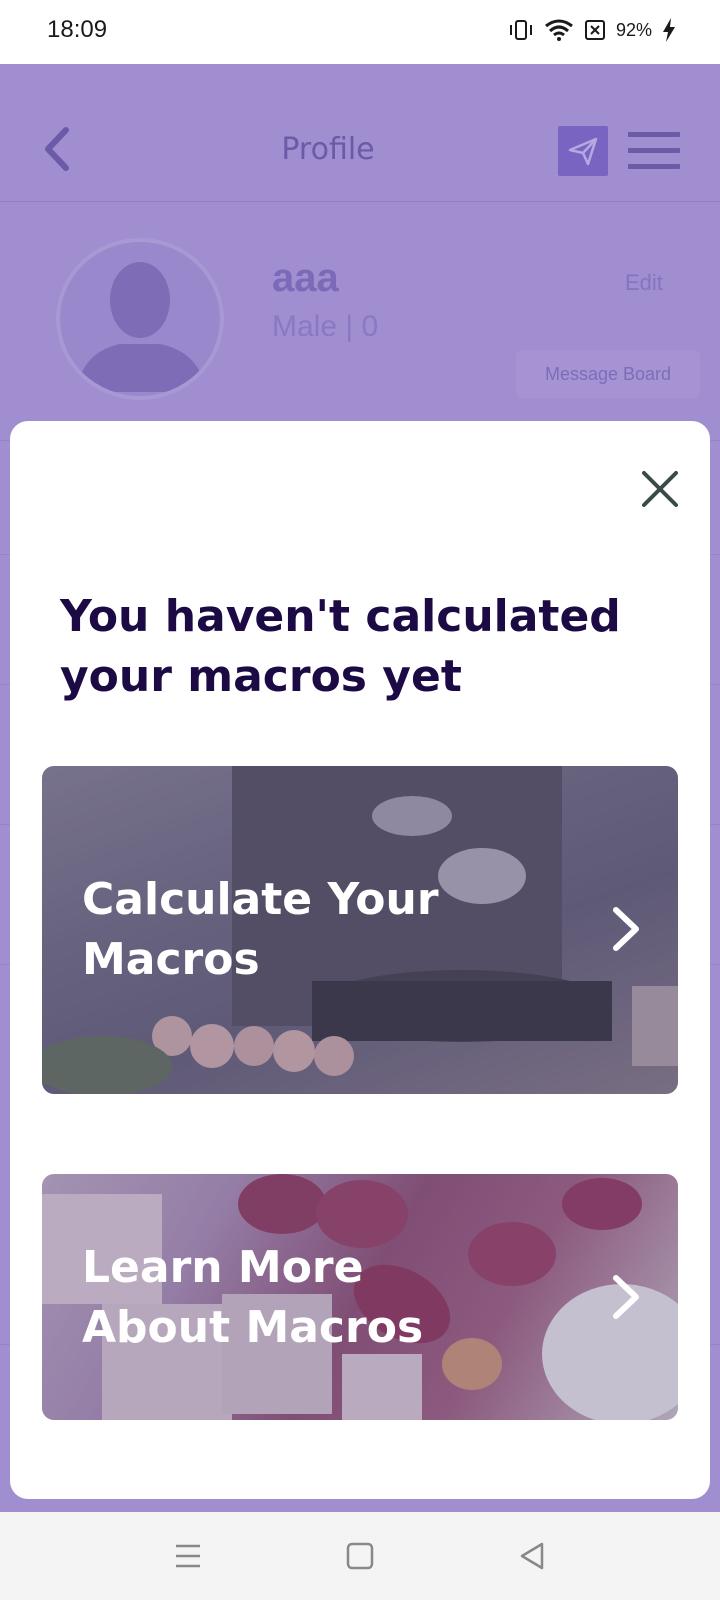 Image resolution: width=720 pixels, height=1600 pixels. Describe the element at coordinates (669, 30) in the screenshot. I see `charging-icon` at that location.